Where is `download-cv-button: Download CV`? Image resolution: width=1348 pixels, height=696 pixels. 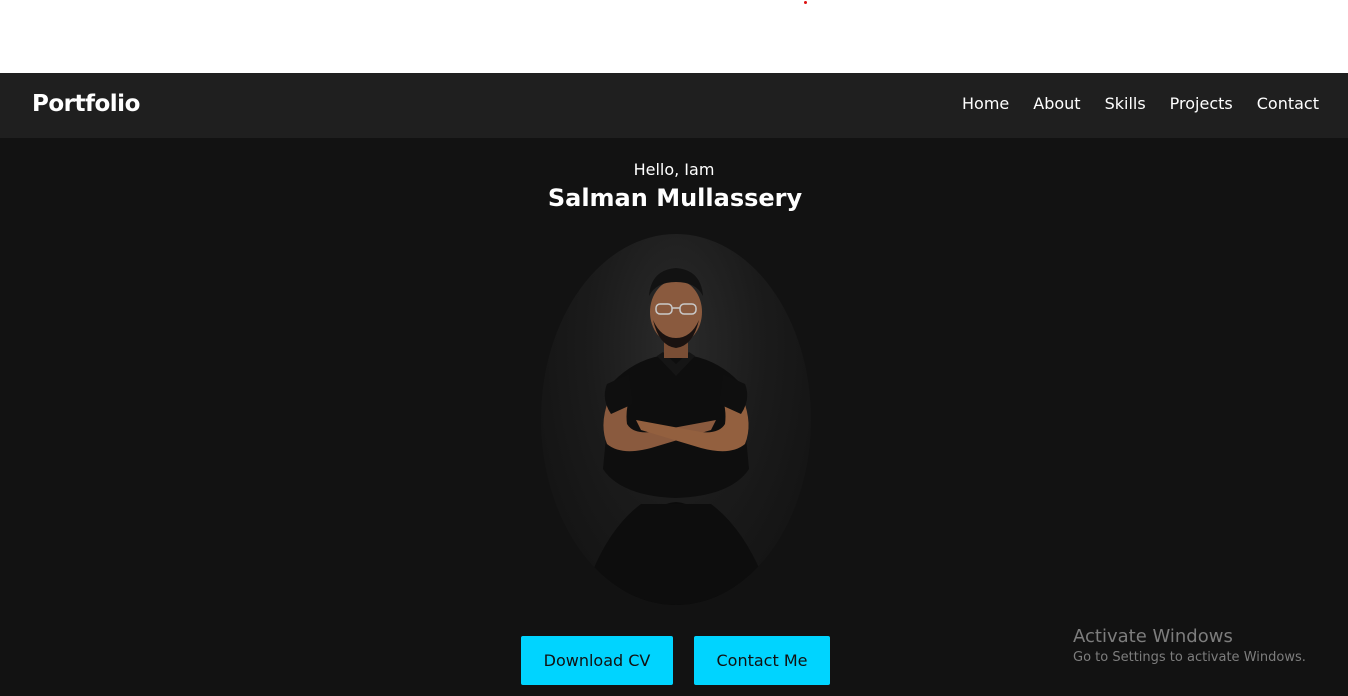 download-cv-button: Download CV is located at coordinates (597, 660).